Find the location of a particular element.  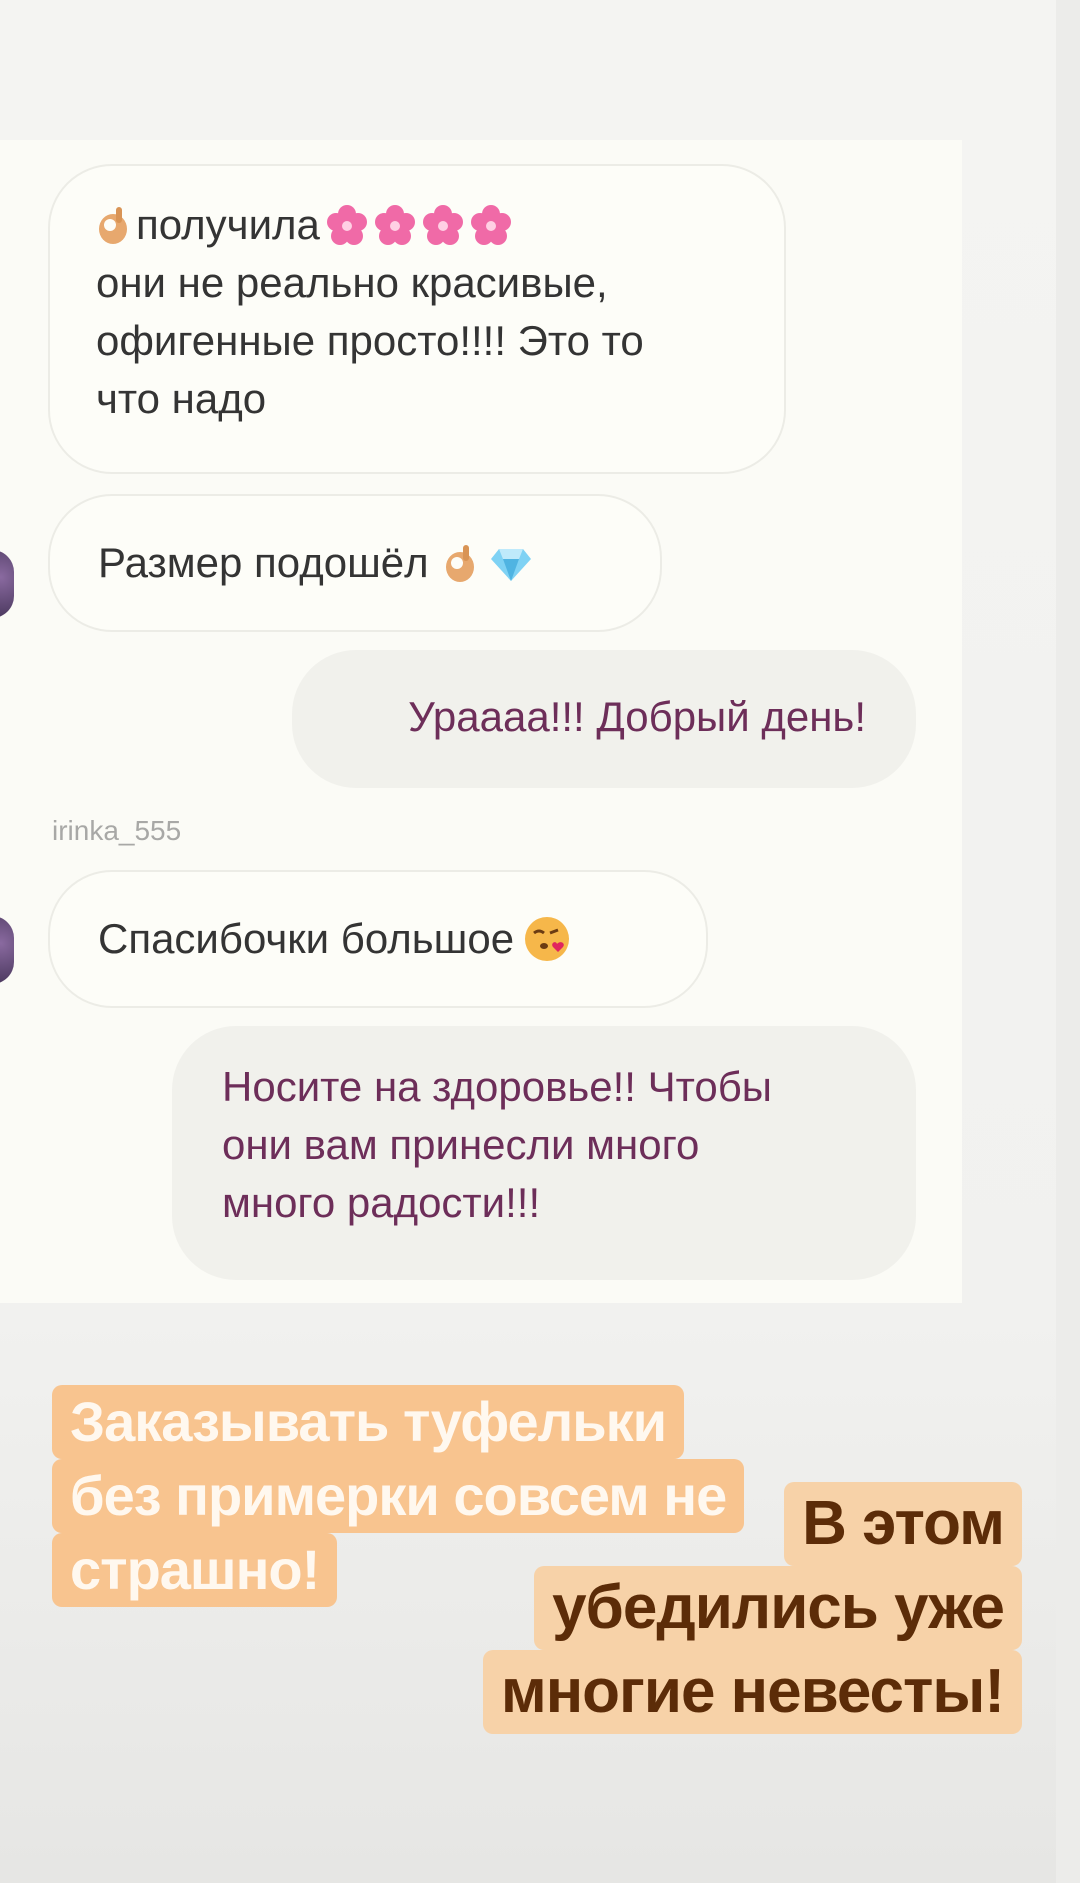

message-text: много радости!!! is located at coordinates (381, 1202).